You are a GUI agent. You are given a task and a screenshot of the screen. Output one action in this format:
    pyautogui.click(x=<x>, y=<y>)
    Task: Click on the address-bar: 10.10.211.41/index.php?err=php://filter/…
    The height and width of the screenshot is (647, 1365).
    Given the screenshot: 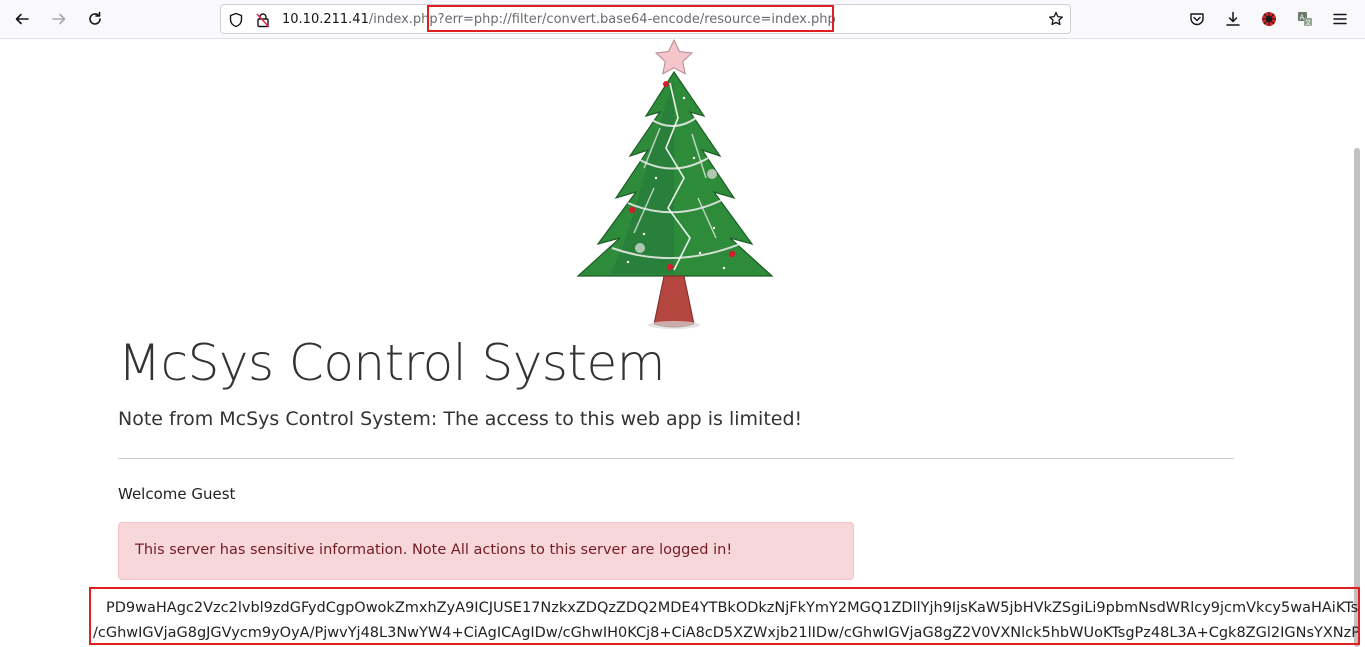 What is the action you would take?
    pyautogui.click(x=645, y=19)
    